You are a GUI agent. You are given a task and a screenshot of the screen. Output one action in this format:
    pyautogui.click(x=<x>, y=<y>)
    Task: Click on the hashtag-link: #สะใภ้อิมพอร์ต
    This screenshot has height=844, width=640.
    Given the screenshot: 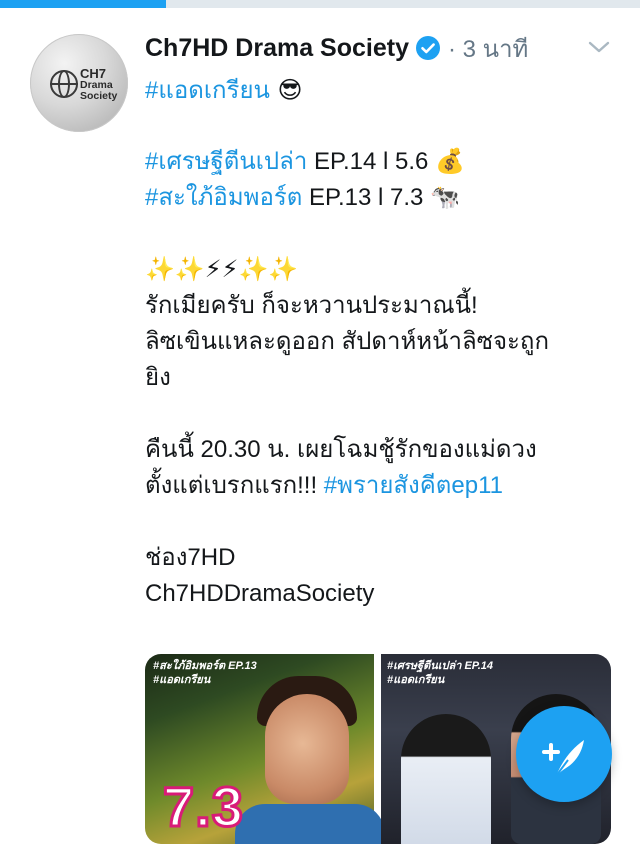 What is the action you would take?
    pyautogui.click(x=223, y=197)
    